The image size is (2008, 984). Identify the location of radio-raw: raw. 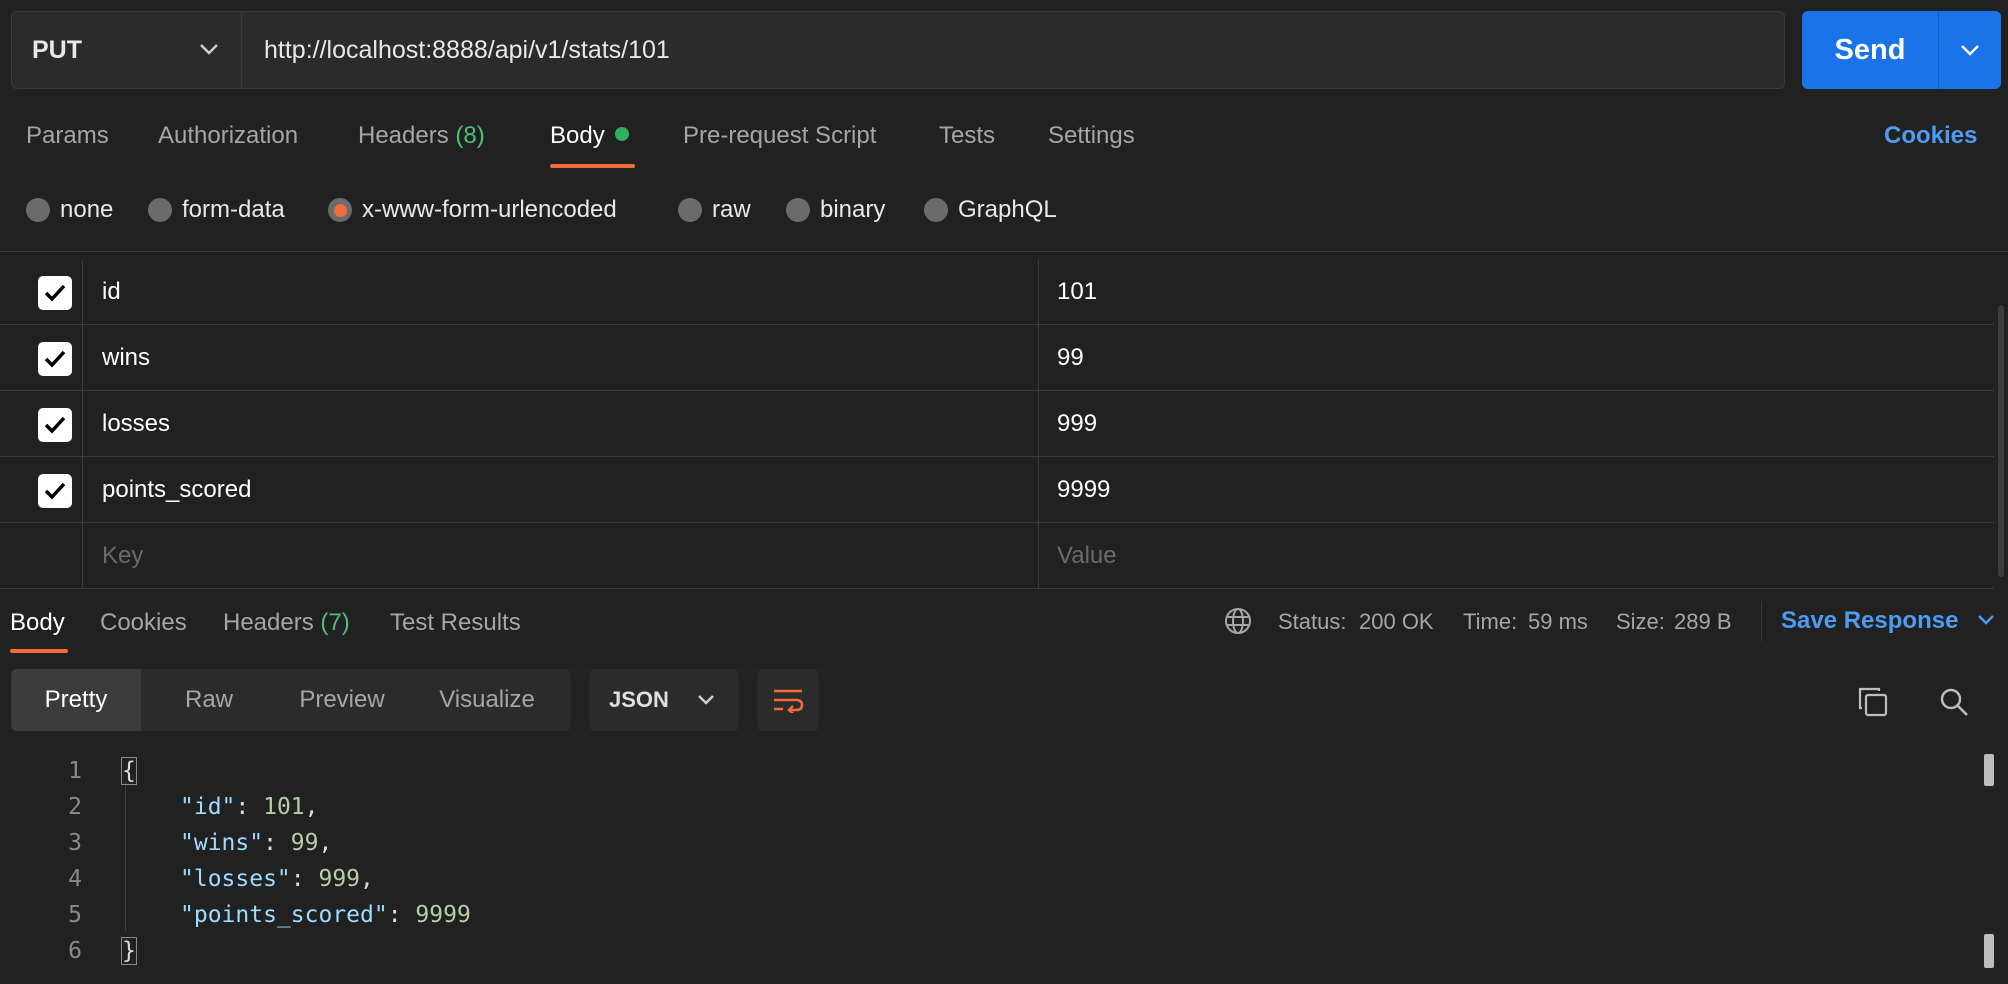
(714, 210).